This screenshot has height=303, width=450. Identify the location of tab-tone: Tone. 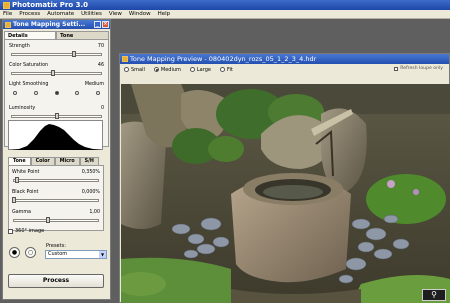
(19, 161).